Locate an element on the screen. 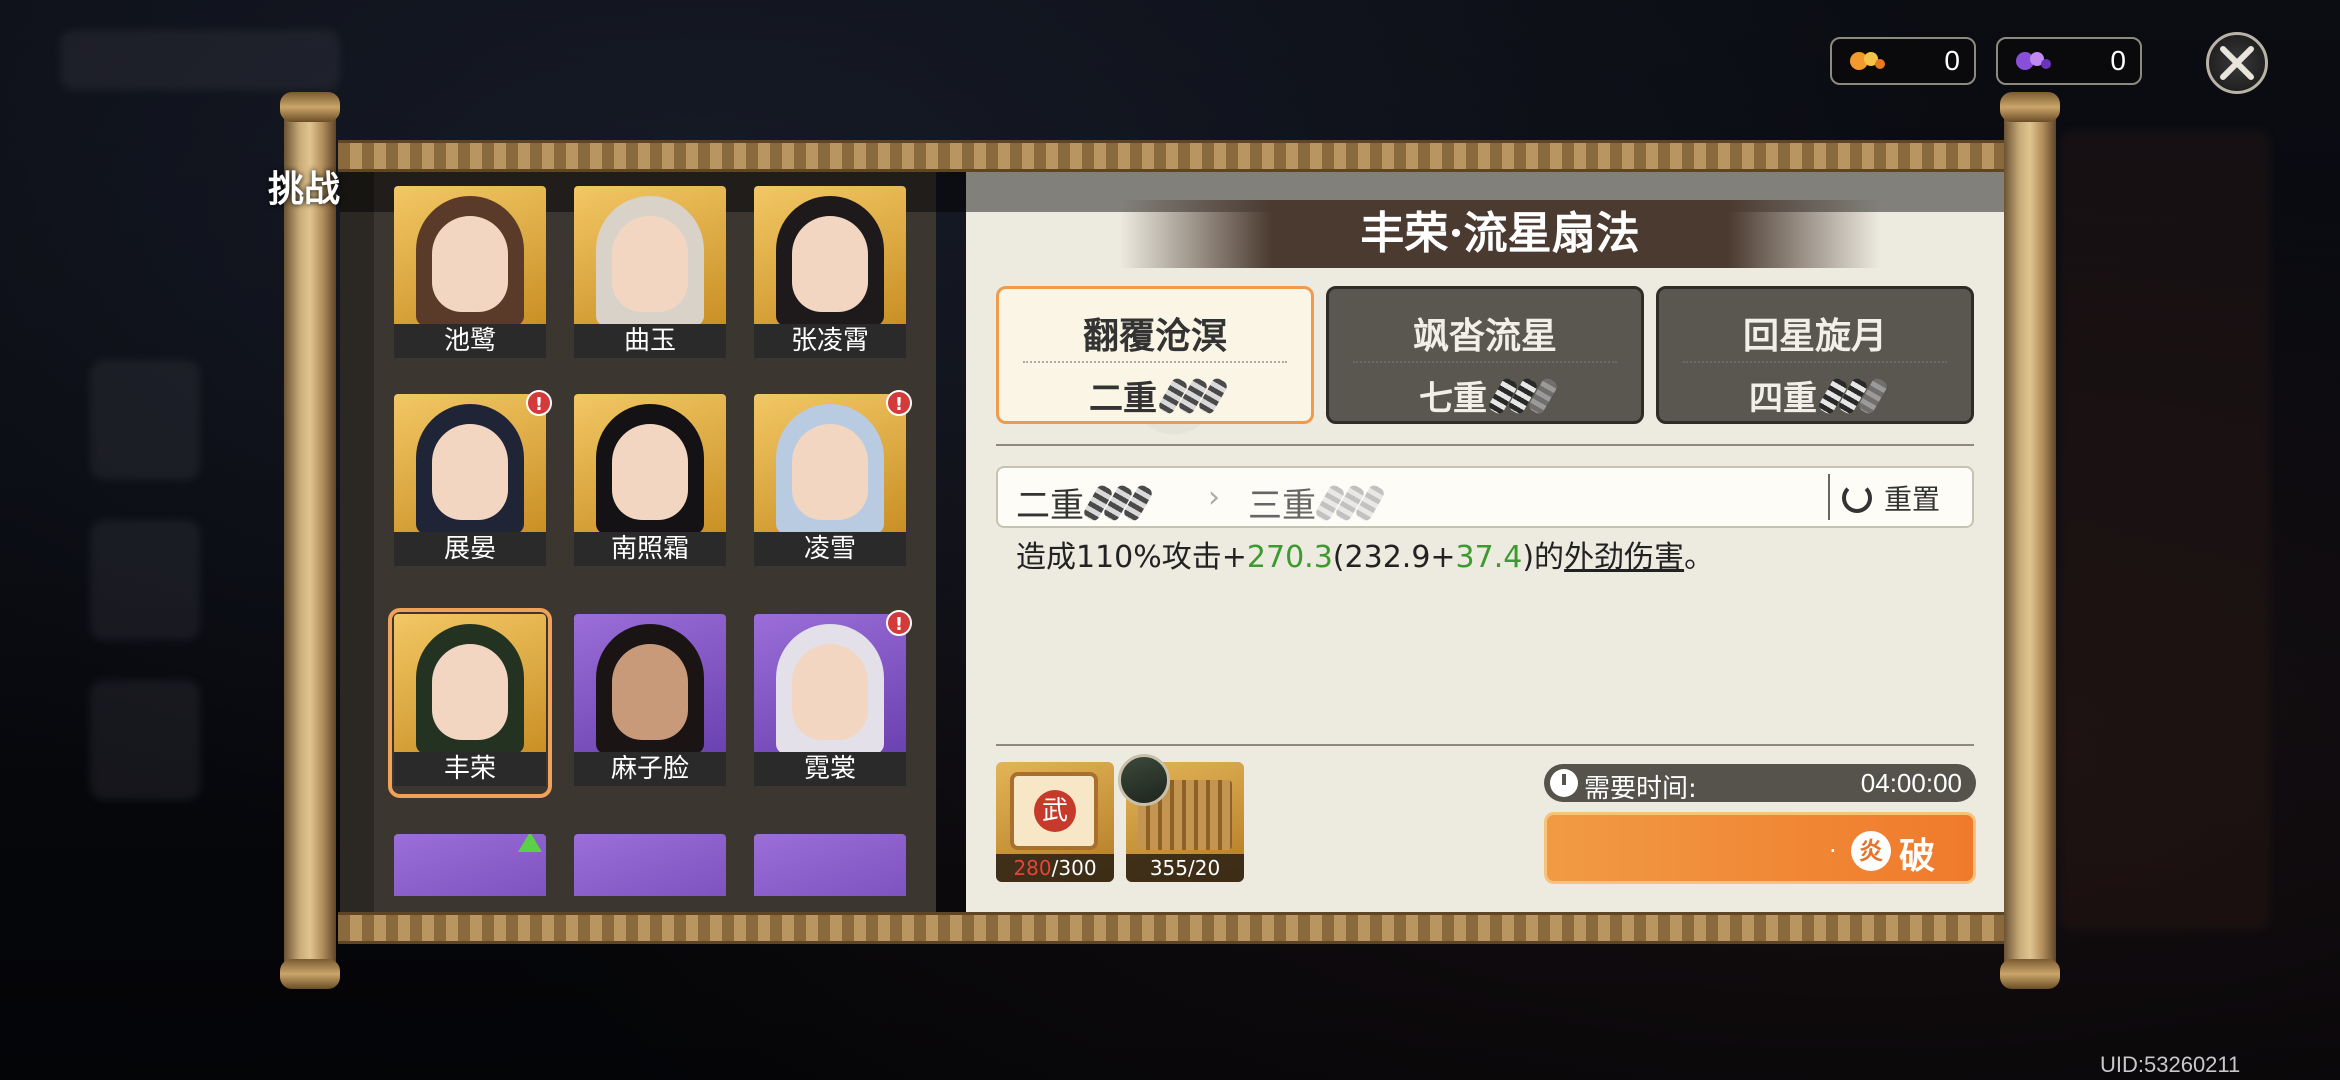 The height and width of the screenshot is (1080, 2340). hero-card: 池鹭 is located at coordinates (470, 275).